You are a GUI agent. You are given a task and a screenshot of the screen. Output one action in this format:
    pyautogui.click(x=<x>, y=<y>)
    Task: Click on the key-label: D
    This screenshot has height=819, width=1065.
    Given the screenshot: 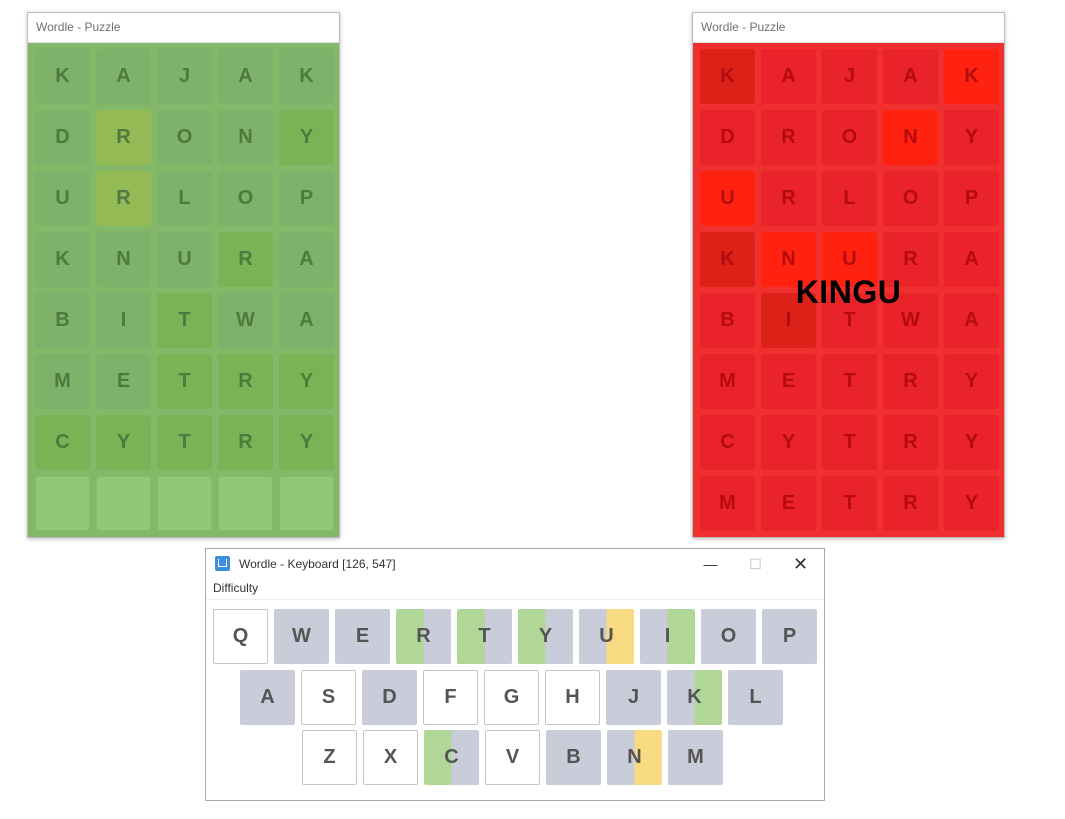 What is the action you would take?
    pyautogui.click(x=389, y=697)
    